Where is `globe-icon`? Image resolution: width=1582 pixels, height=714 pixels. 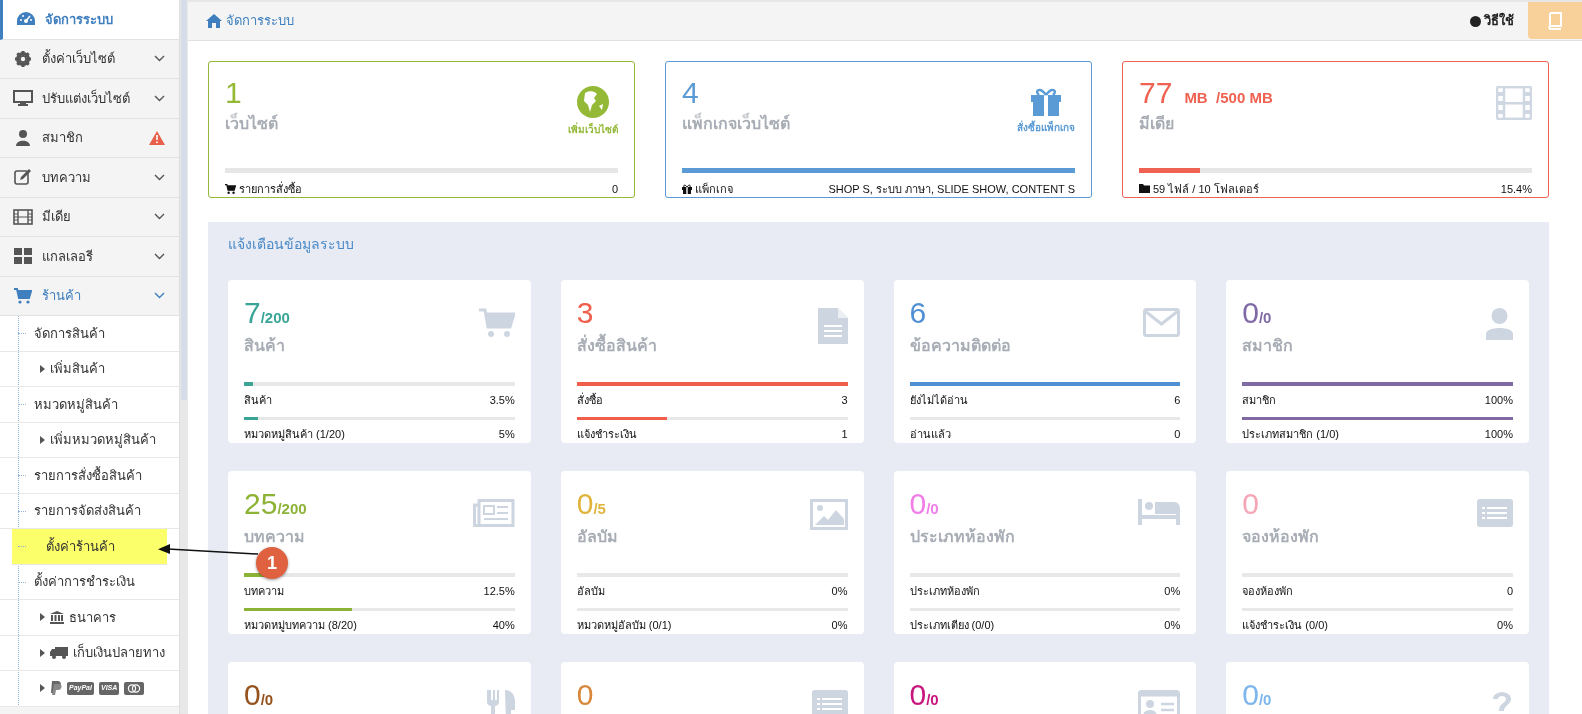 globe-icon is located at coordinates (593, 102).